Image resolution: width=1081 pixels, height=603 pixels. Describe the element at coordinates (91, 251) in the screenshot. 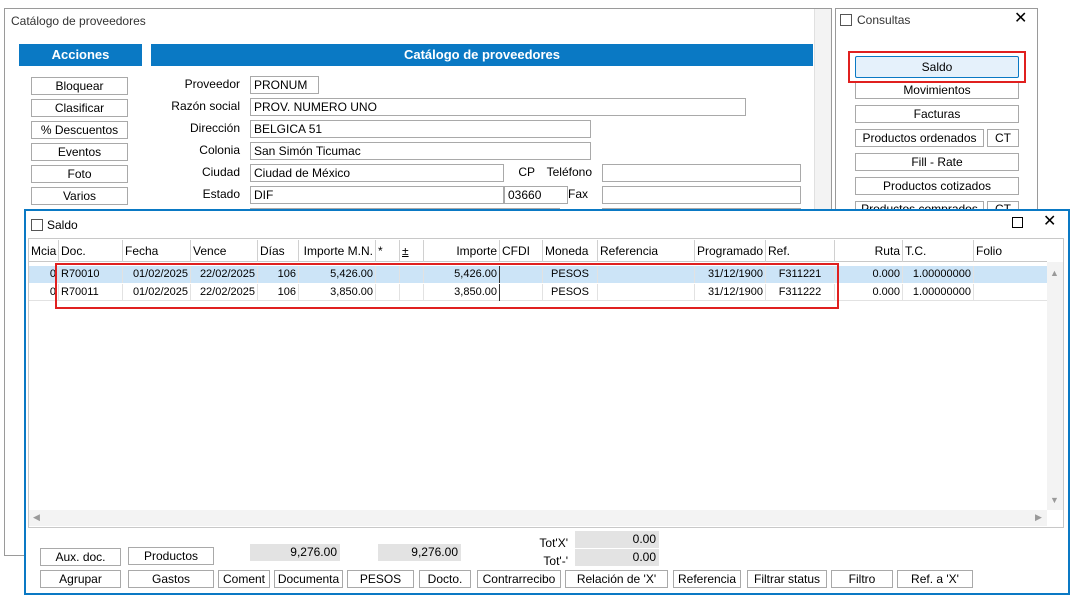

I see `col-doc: Doc.` at that location.